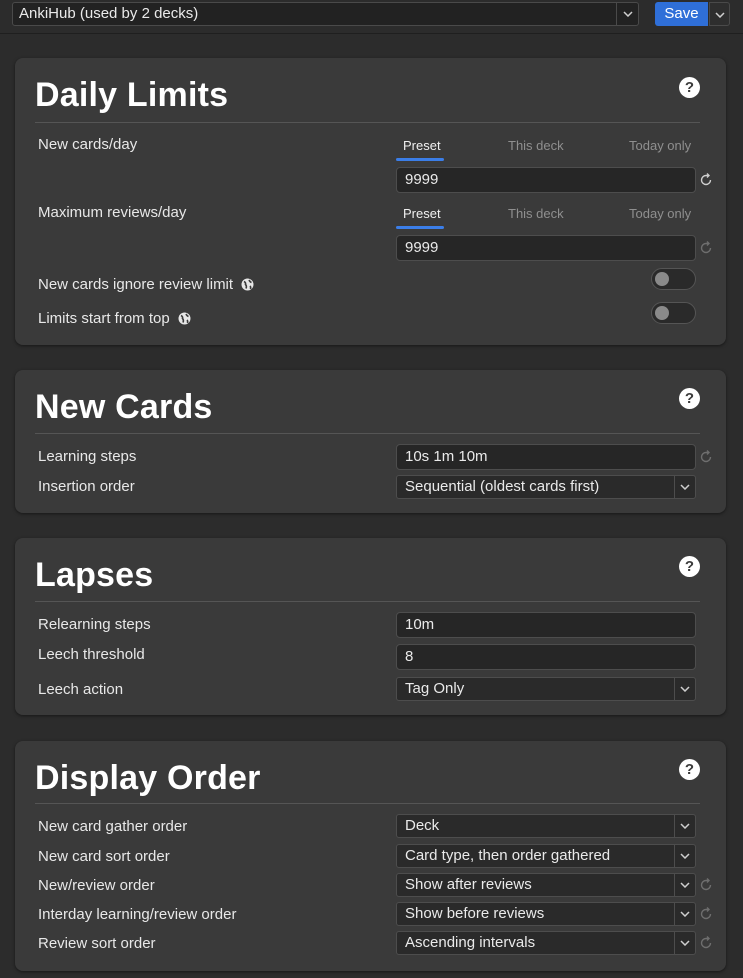 The image size is (743, 978). Describe the element at coordinates (113, 826) in the screenshot. I see `gather-order-label: New card gather order` at that location.